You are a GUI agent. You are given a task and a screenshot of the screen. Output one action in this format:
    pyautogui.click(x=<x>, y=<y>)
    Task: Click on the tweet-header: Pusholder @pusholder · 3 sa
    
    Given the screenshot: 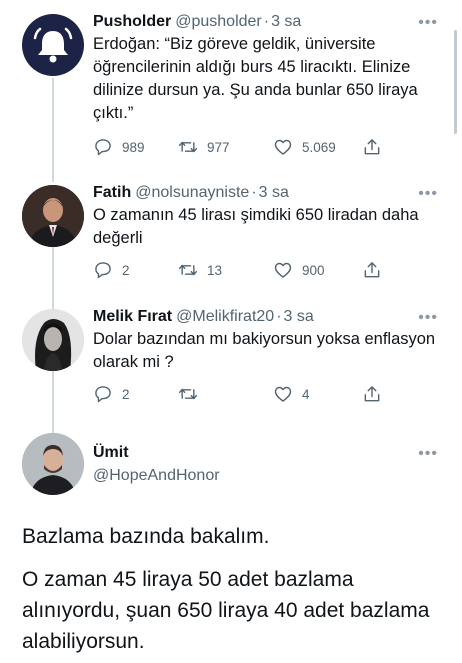 What is the action you would take?
    pyautogui.click(x=266, y=22)
    